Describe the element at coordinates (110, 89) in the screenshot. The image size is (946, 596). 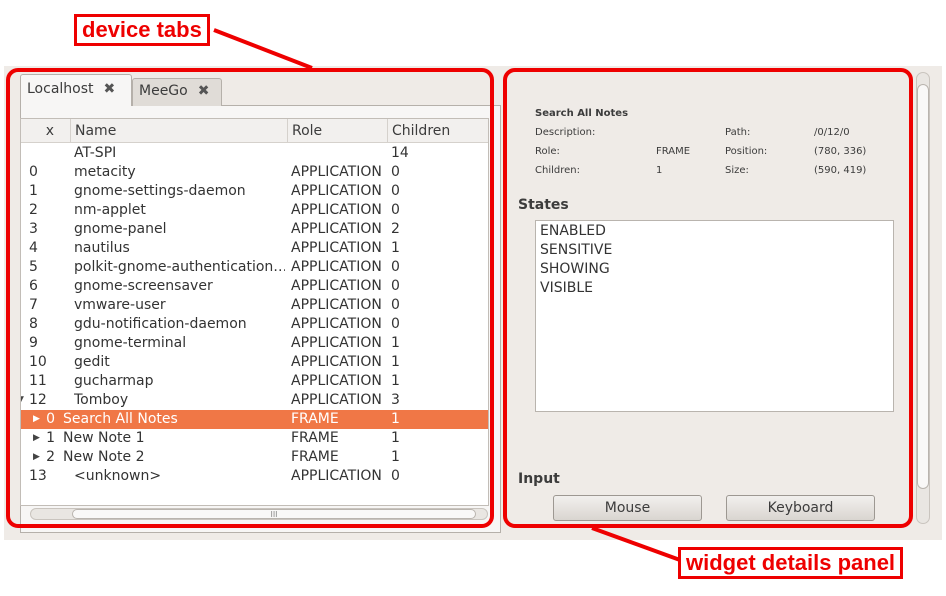
I see `close-icon: ✖` at that location.